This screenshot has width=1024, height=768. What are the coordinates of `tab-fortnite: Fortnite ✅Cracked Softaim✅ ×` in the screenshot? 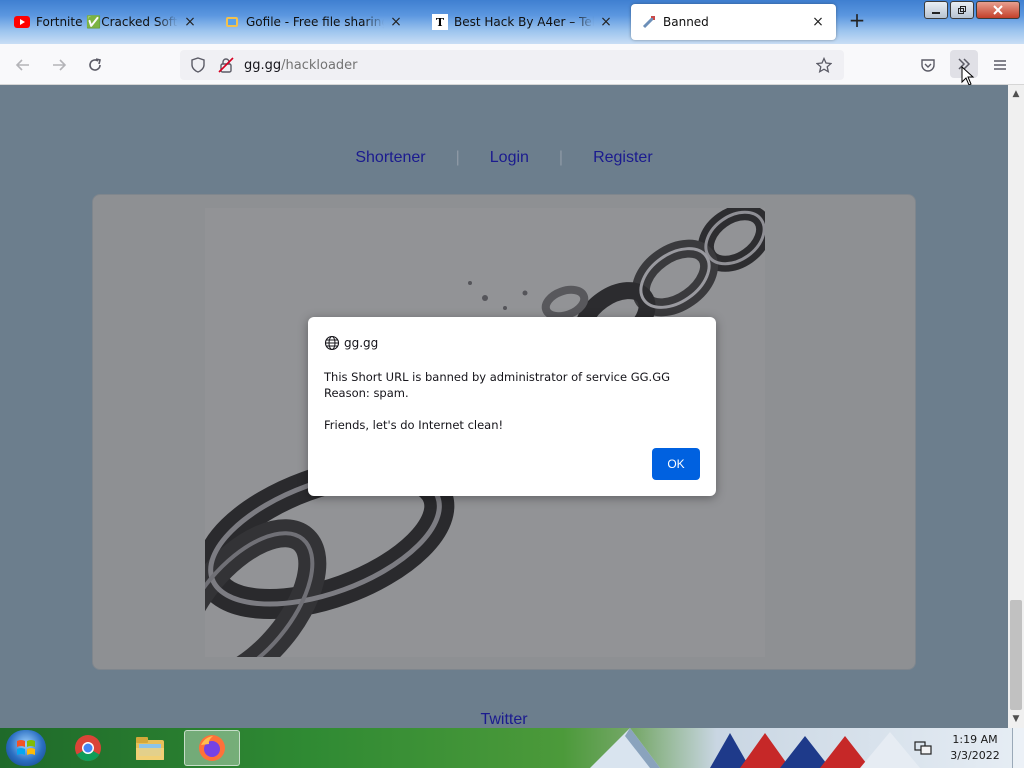 It's located at (106, 22).